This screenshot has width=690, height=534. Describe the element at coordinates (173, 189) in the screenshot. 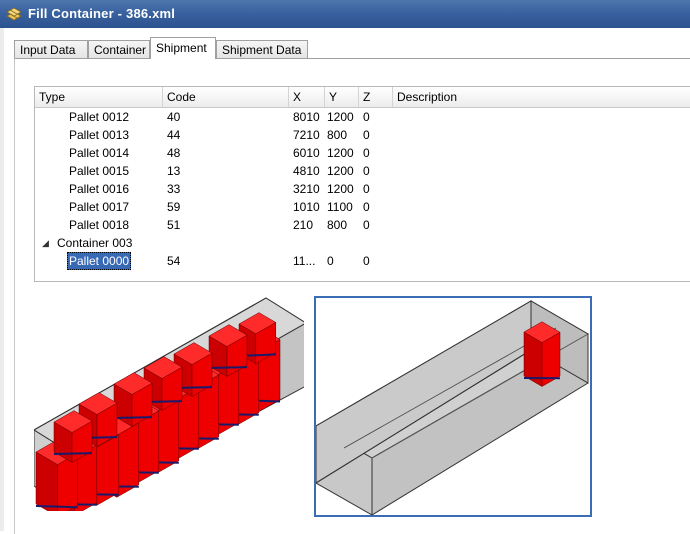

I see `cell-code: 33` at that location.